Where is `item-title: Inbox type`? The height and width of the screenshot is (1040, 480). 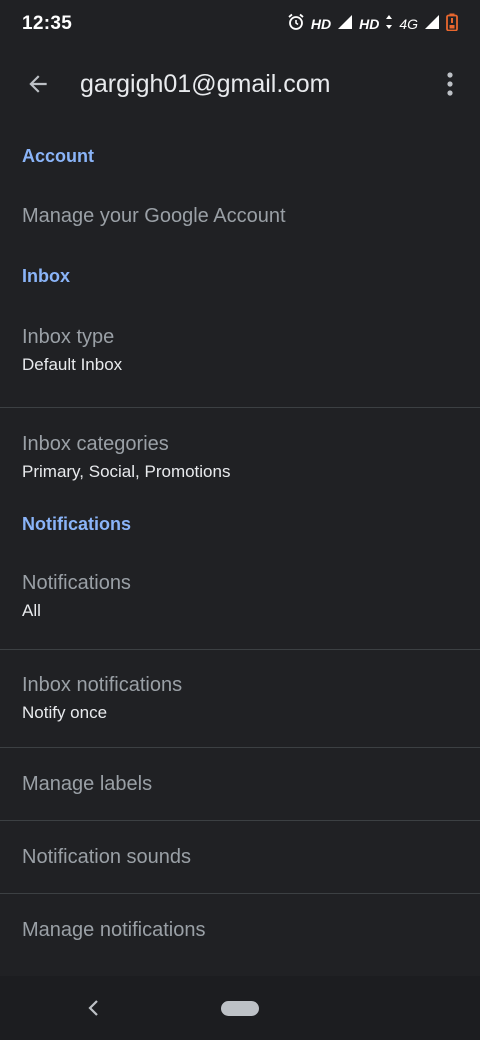
item-title: Inbox type is located at coordinates (68, 336).